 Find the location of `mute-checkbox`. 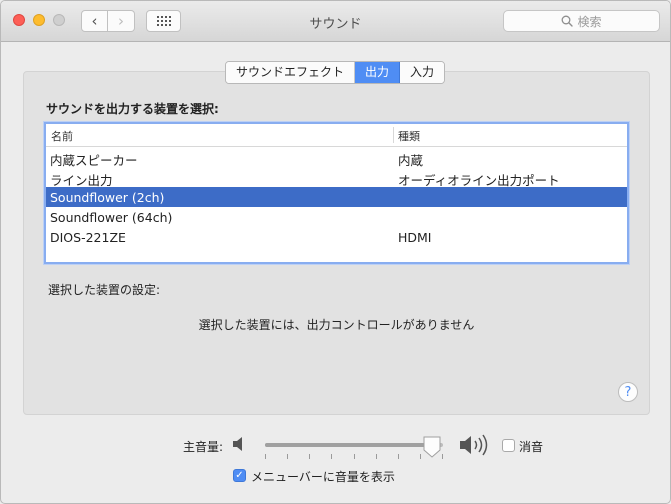

mute-checkbox is located at coordinates (508, 445).